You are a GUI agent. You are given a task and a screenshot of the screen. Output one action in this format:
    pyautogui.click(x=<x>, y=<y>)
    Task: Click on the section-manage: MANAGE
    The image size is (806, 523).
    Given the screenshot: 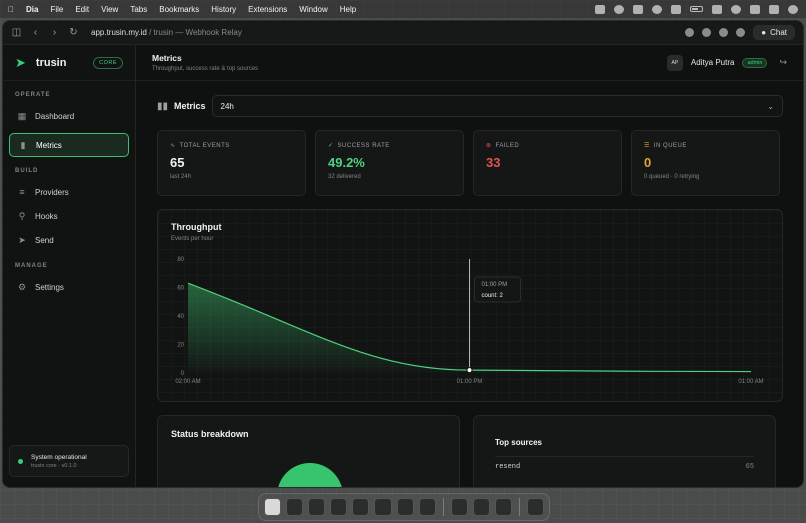 What is the action you would take?
    pyautogui.click(x=31, y=266)
    